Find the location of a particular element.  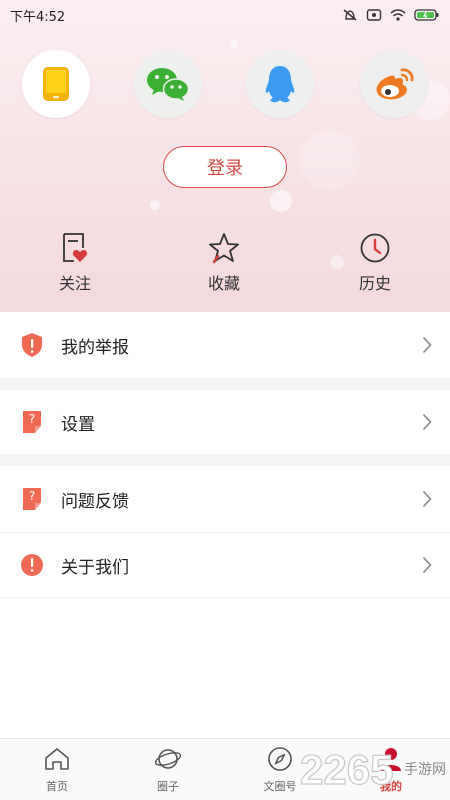

clock-icon is located at coordinates (375, 248).